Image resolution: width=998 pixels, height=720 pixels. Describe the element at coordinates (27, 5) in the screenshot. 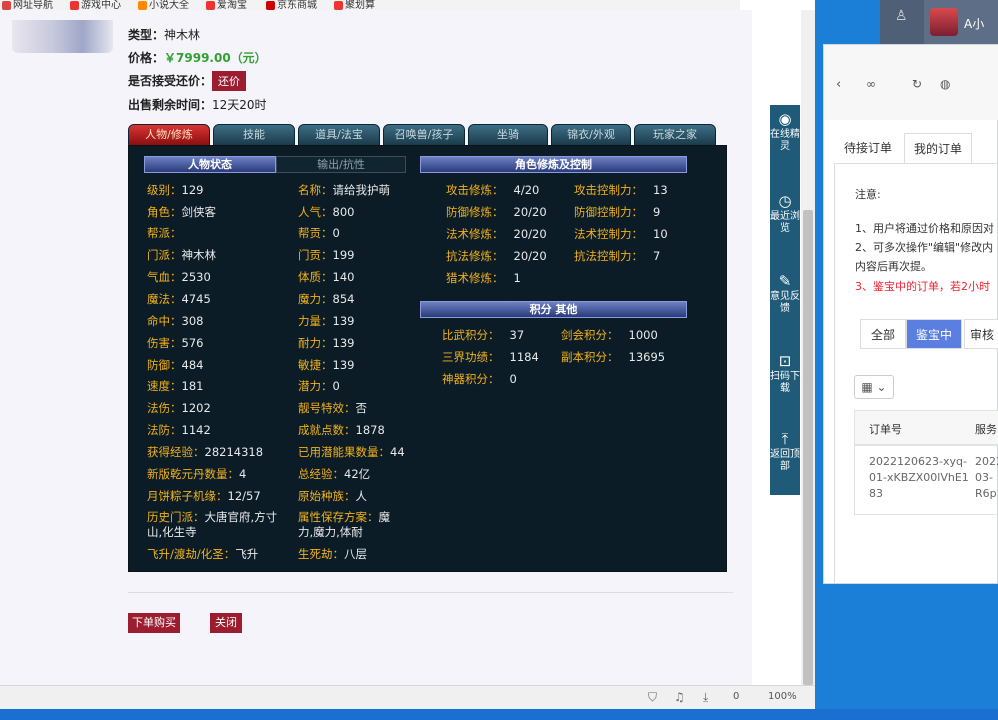

I see `bookmark-1: 网址导航` at that location.